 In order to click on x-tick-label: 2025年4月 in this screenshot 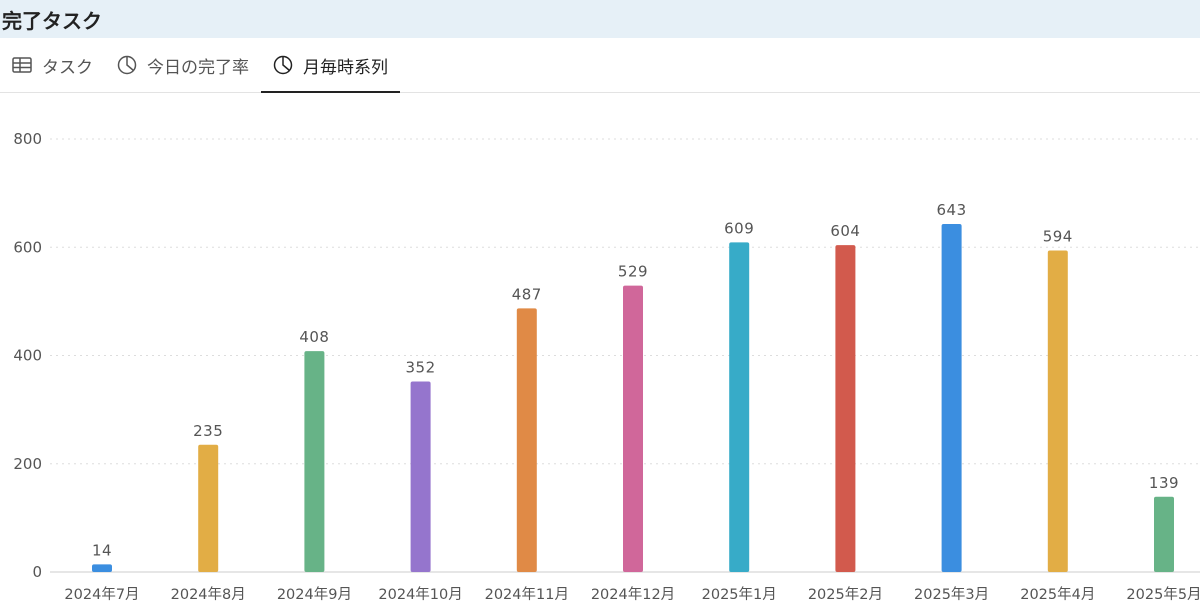, I will do `click(1057, 594)`.